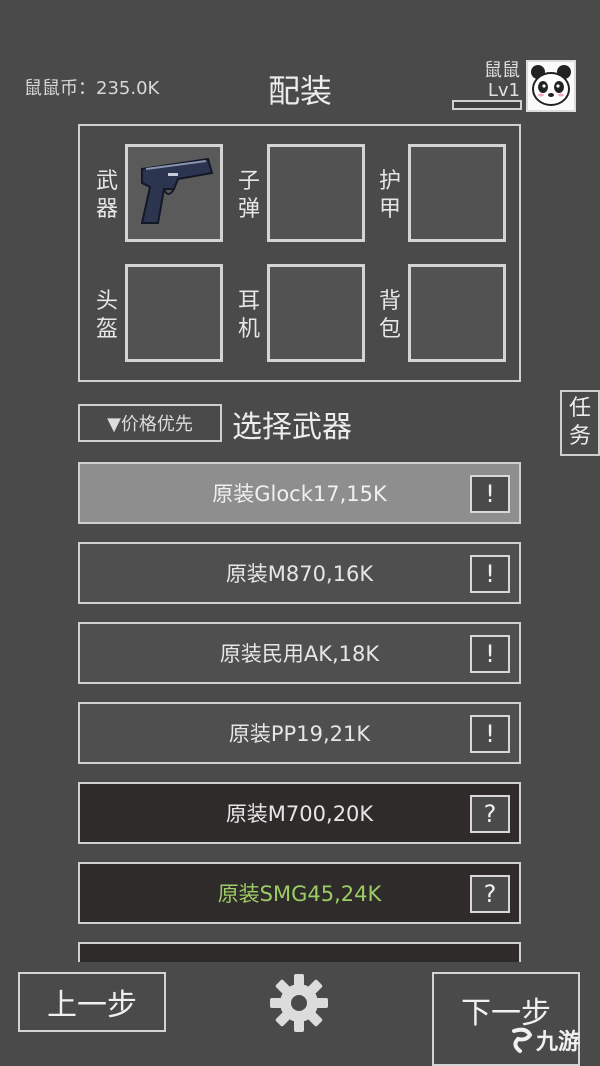 This screenshot has width=600, height=1066. Describe the element at coordinates (106, 315) in the screenshot. I see `slot-label-helmet: 头盔` at that location.